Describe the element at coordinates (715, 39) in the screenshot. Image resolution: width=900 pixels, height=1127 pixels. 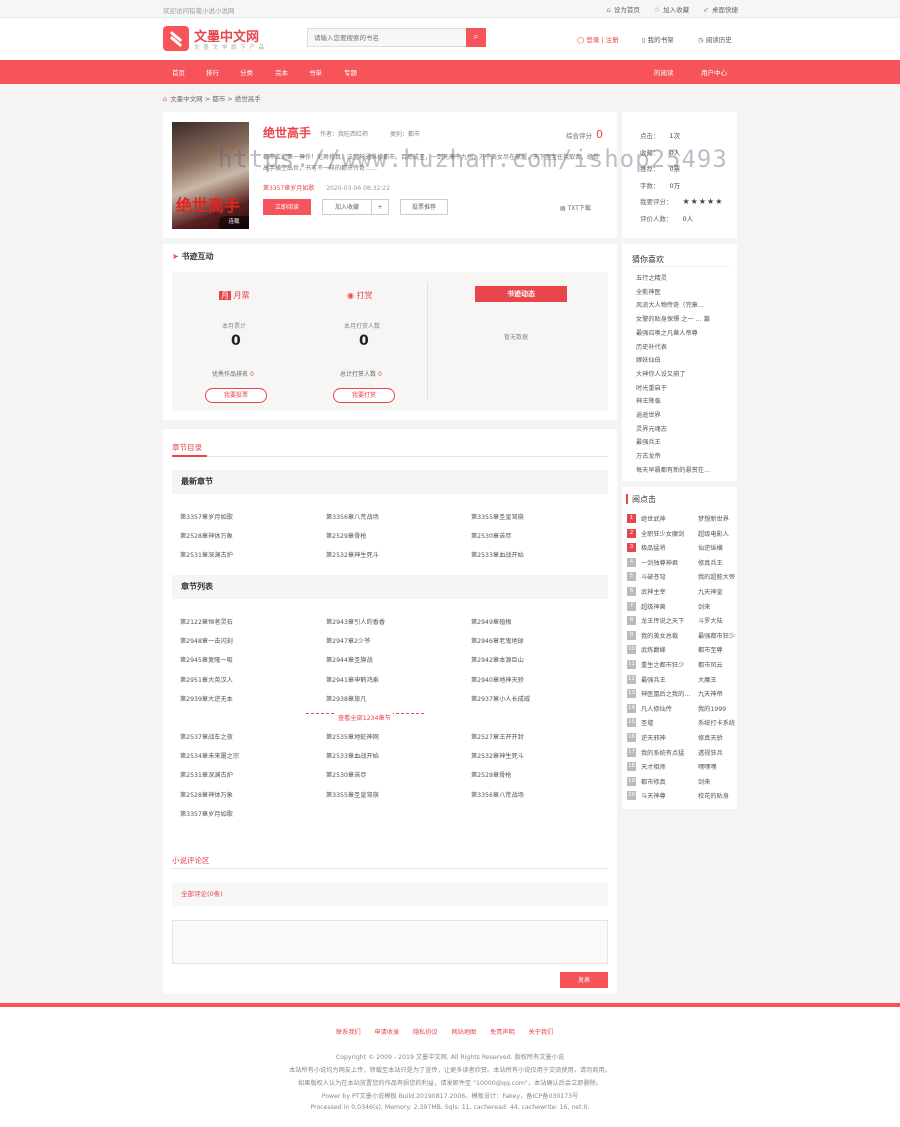
I see `history-link: ◷ 阅读历史` at that location.